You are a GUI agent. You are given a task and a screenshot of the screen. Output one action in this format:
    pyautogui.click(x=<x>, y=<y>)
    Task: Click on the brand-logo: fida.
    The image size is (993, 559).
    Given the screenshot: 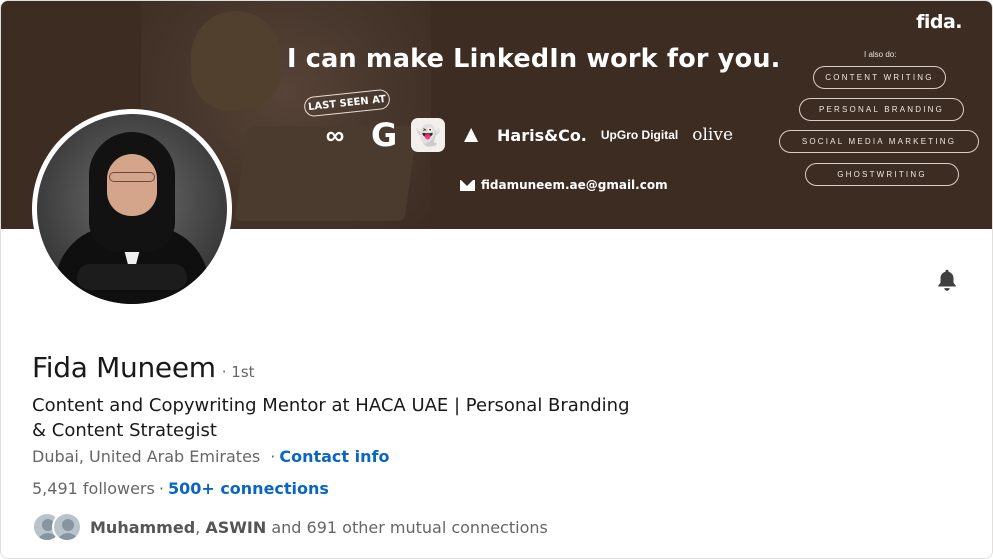 What is the action you would take?
    pyautogui.click(x=939, y=22)
    